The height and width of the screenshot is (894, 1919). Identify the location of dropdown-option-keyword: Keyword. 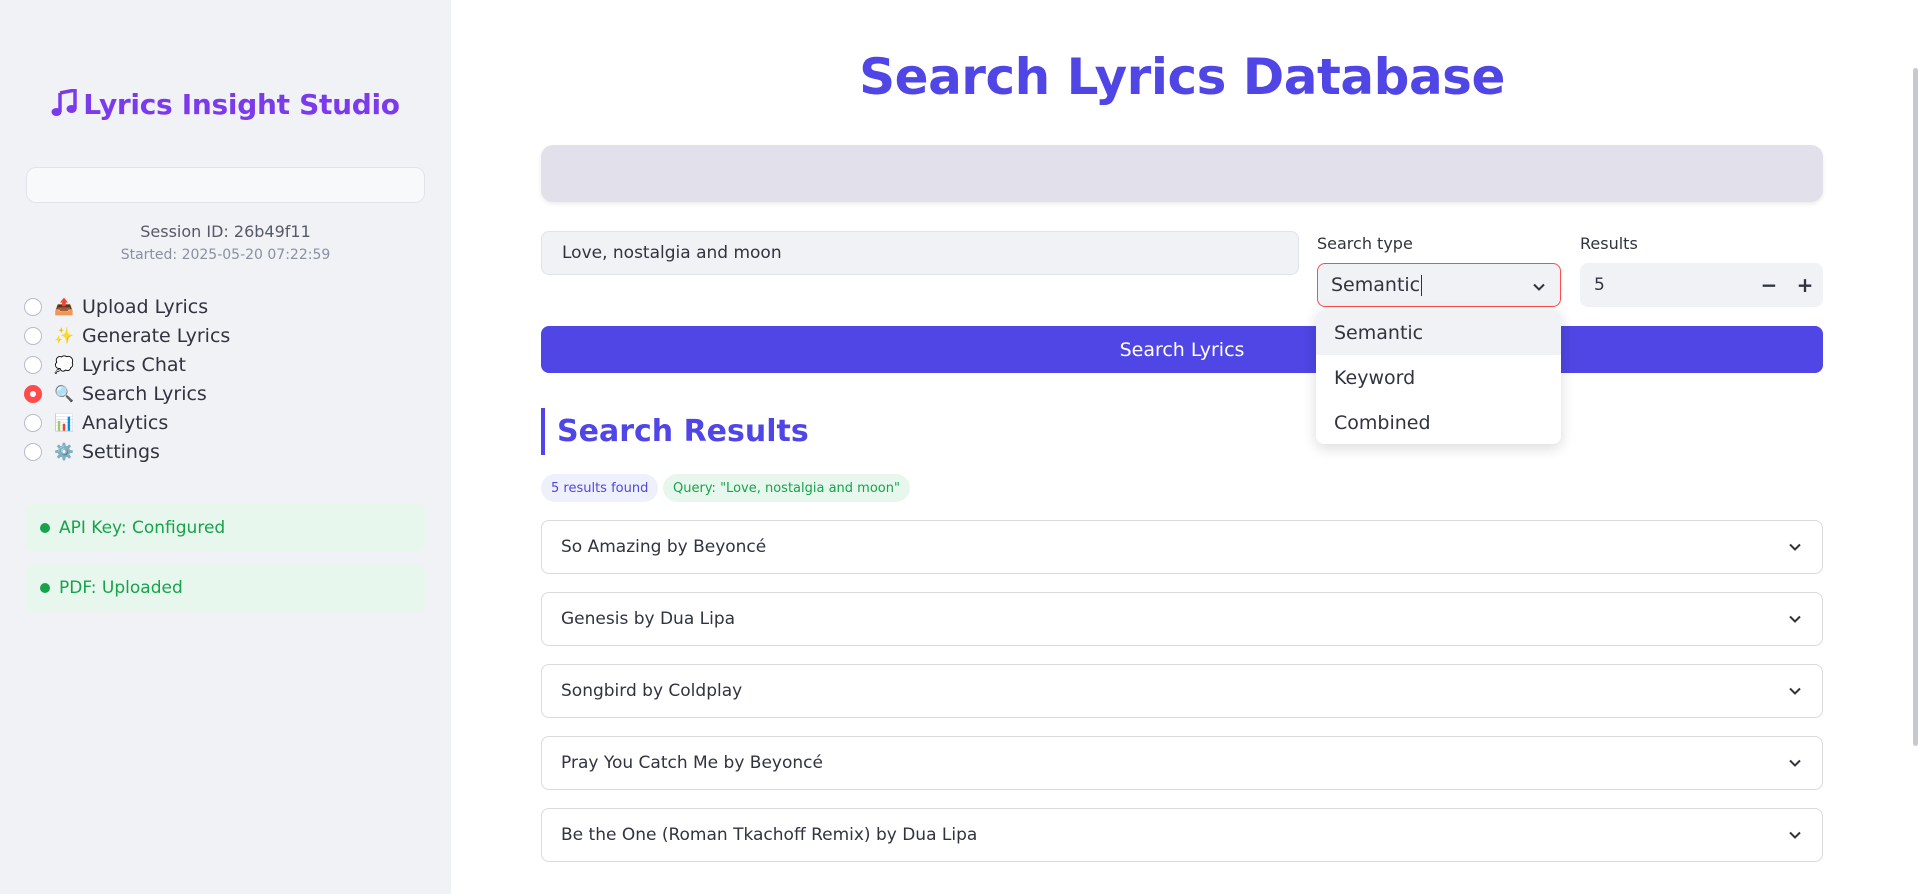
(1438, 377).